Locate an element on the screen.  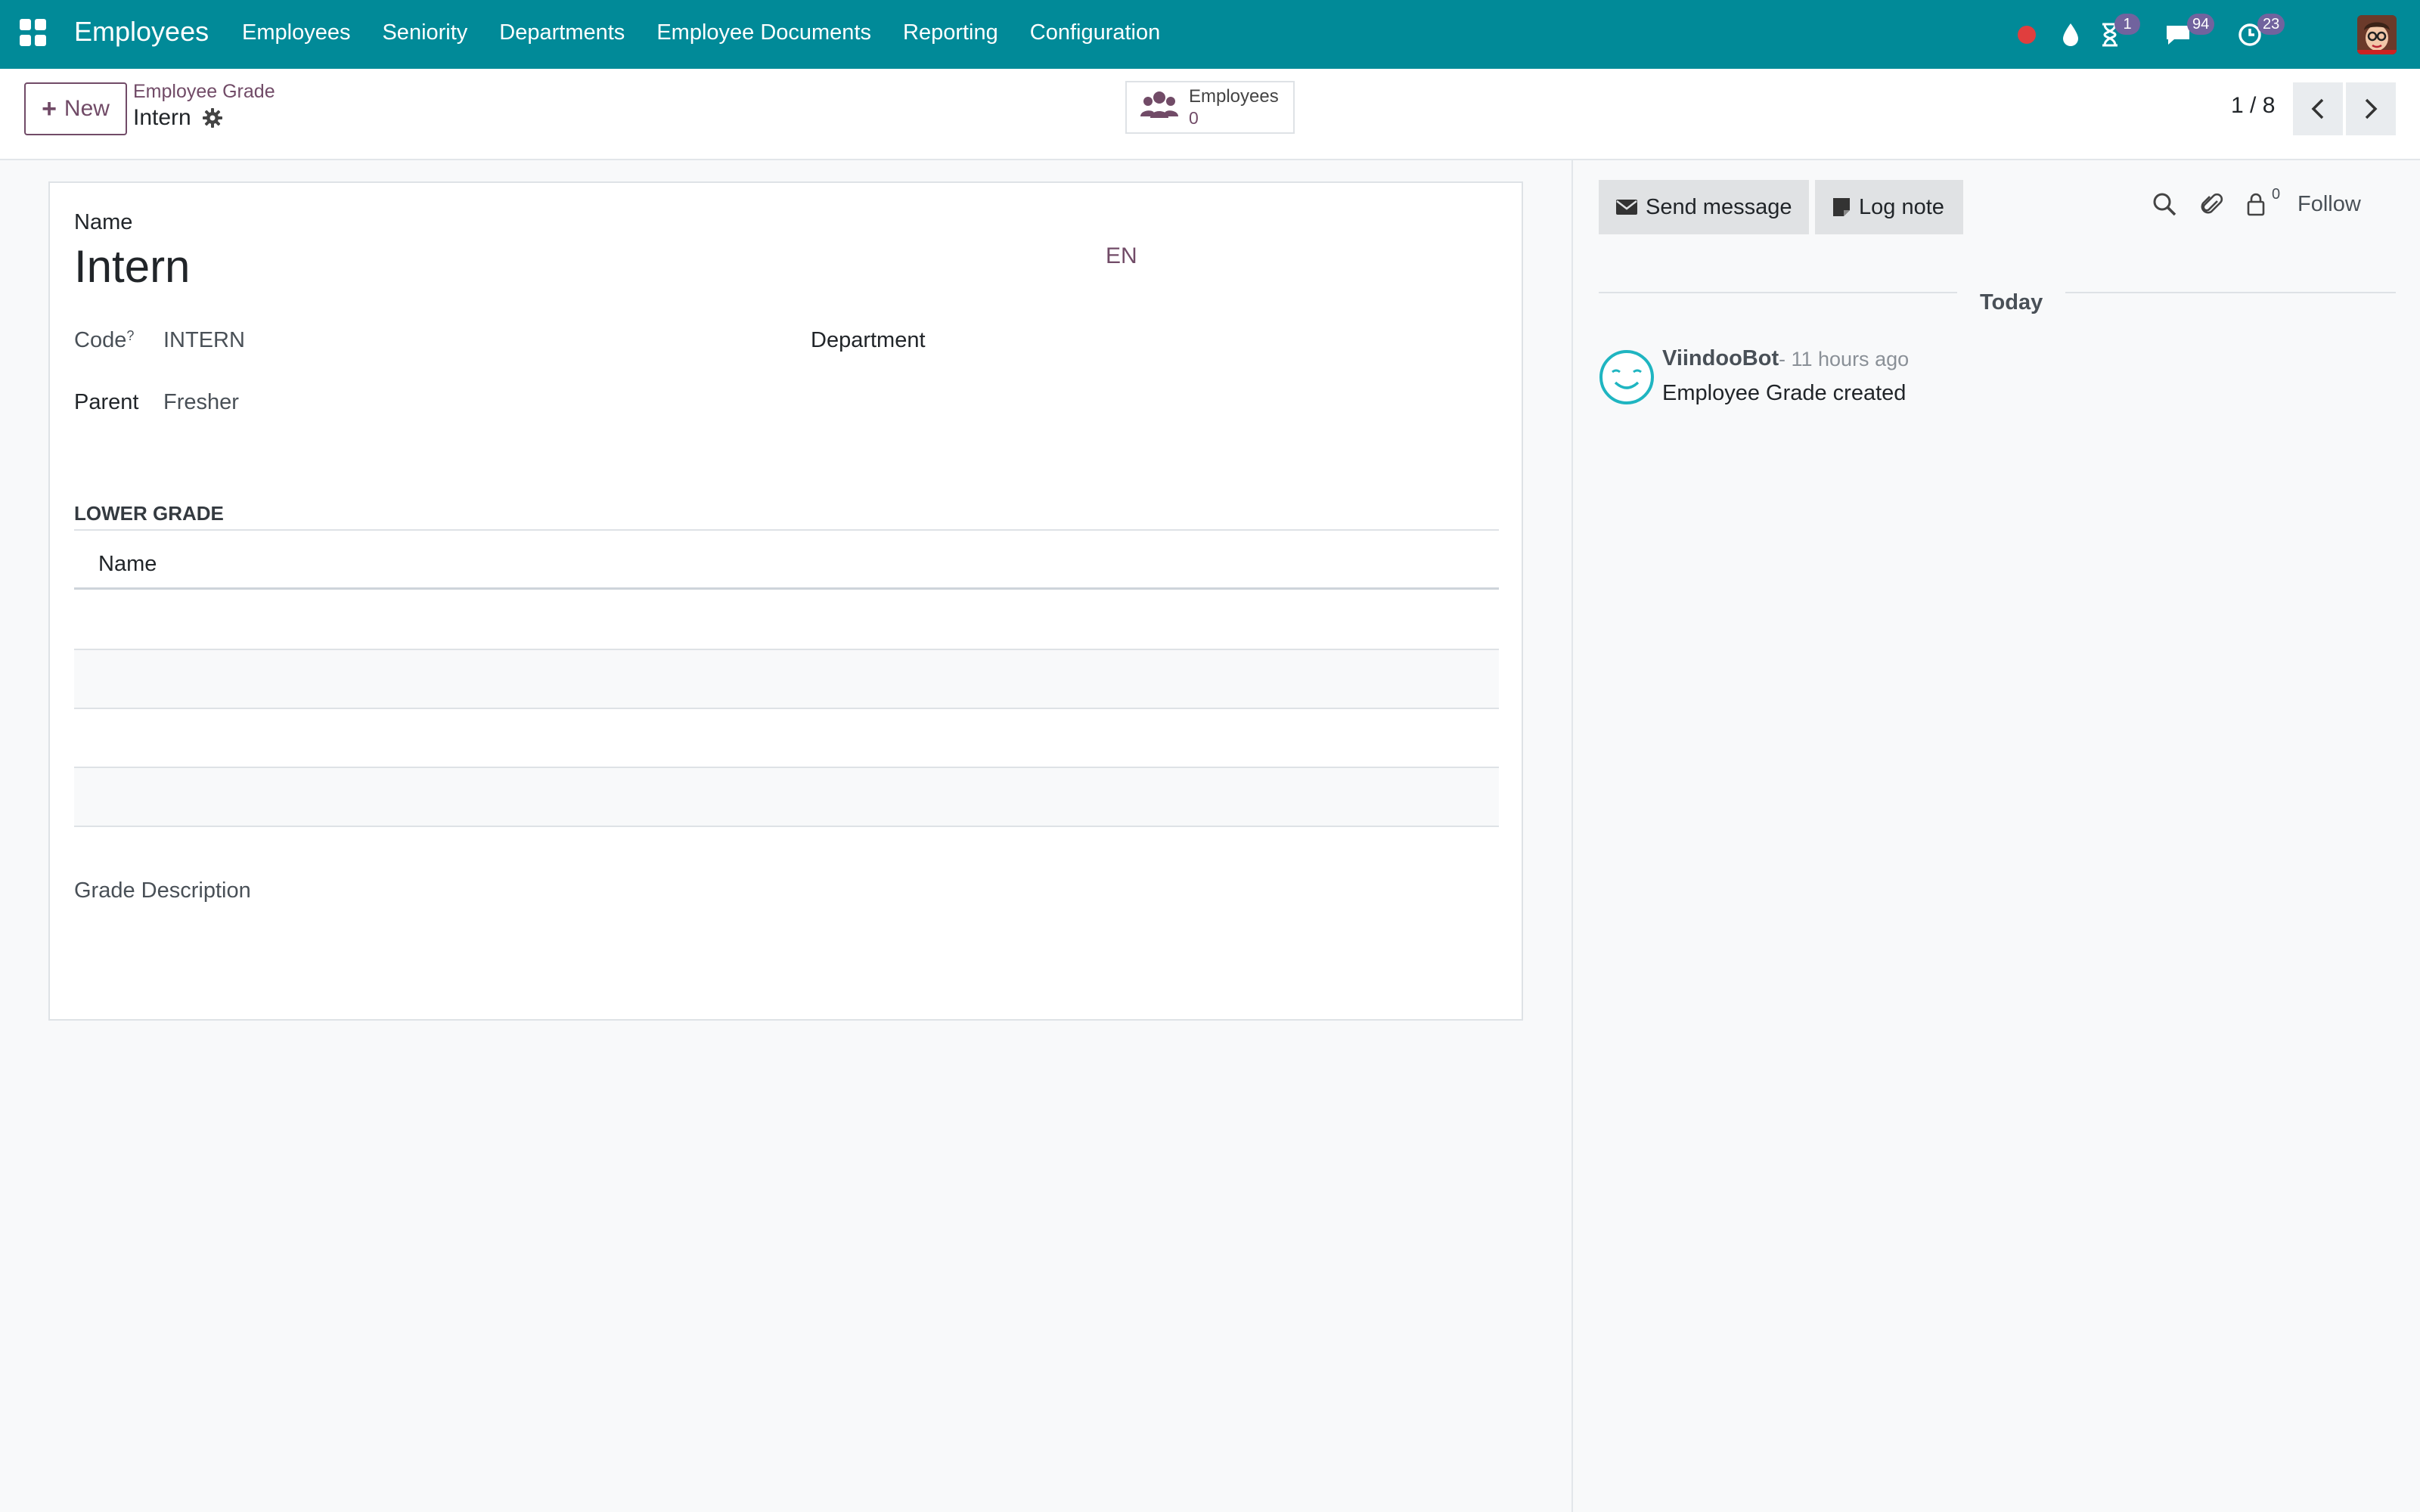
record-title: Intern is located at coordinates (178, 118).